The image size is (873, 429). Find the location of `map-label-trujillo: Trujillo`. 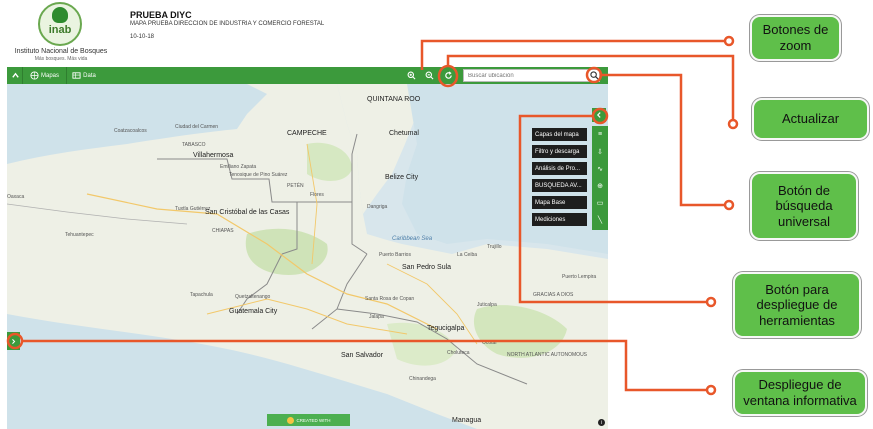

map-label-trujillo: Trujillo is located at coordinates (494, 247).